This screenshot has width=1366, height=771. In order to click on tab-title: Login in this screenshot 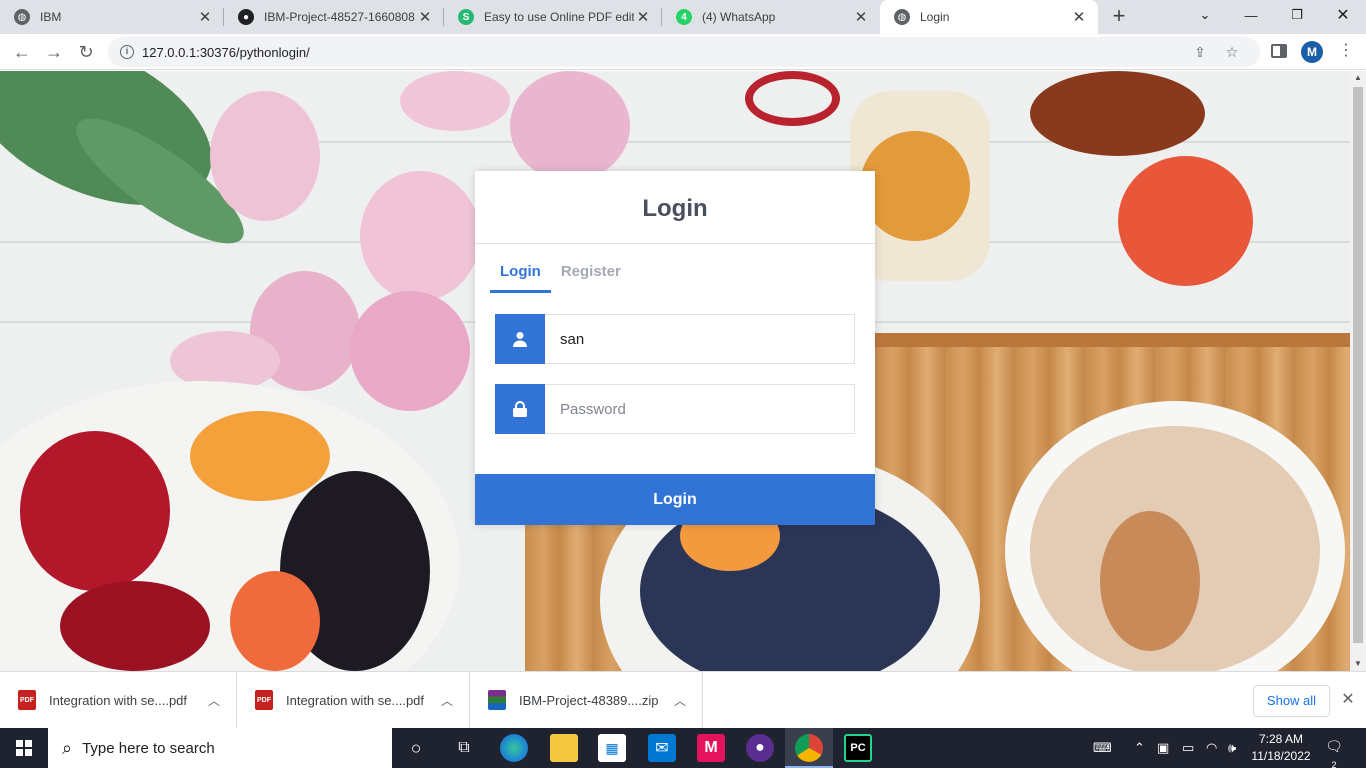, I will do `click(935, 17)`.